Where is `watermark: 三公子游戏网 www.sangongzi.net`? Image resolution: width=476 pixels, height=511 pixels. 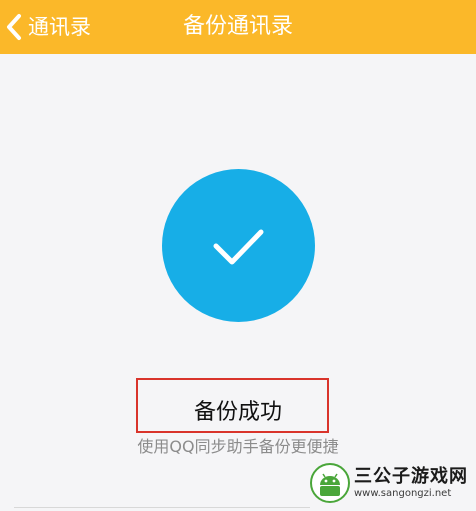
watermark: 三公子游戏网 www.sangongzi.net is located at coordinates (389, 483).